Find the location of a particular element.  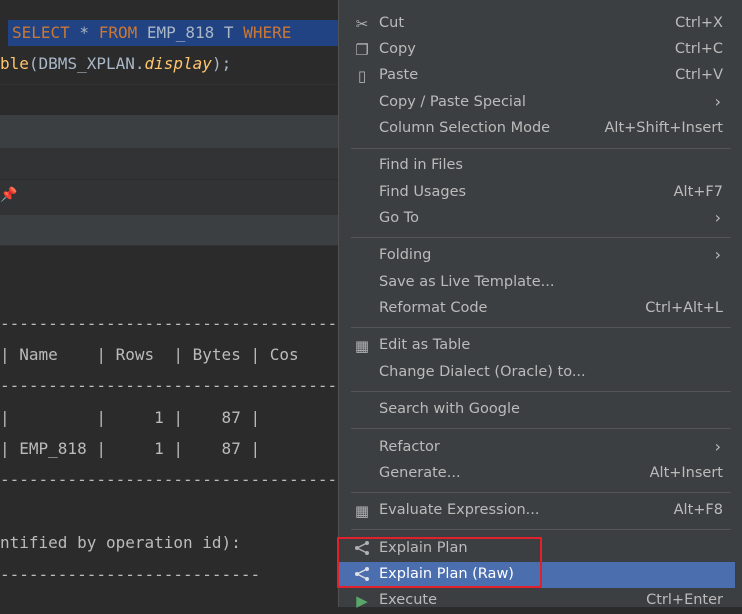

menu-item-label: Find in Files is located at coordinates (421, 165).